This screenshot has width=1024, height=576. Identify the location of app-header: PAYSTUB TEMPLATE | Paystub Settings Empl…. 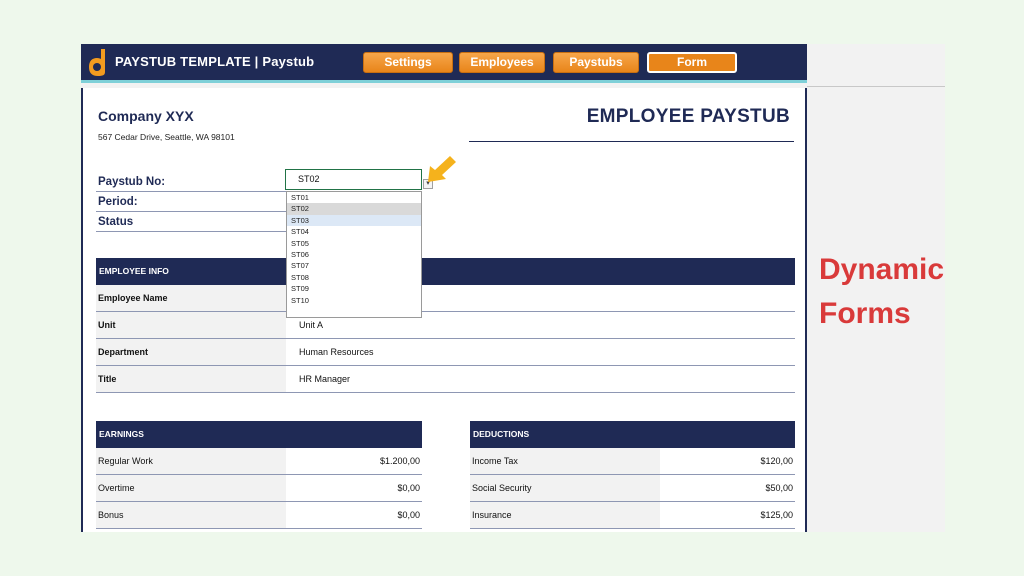
(444, 62).